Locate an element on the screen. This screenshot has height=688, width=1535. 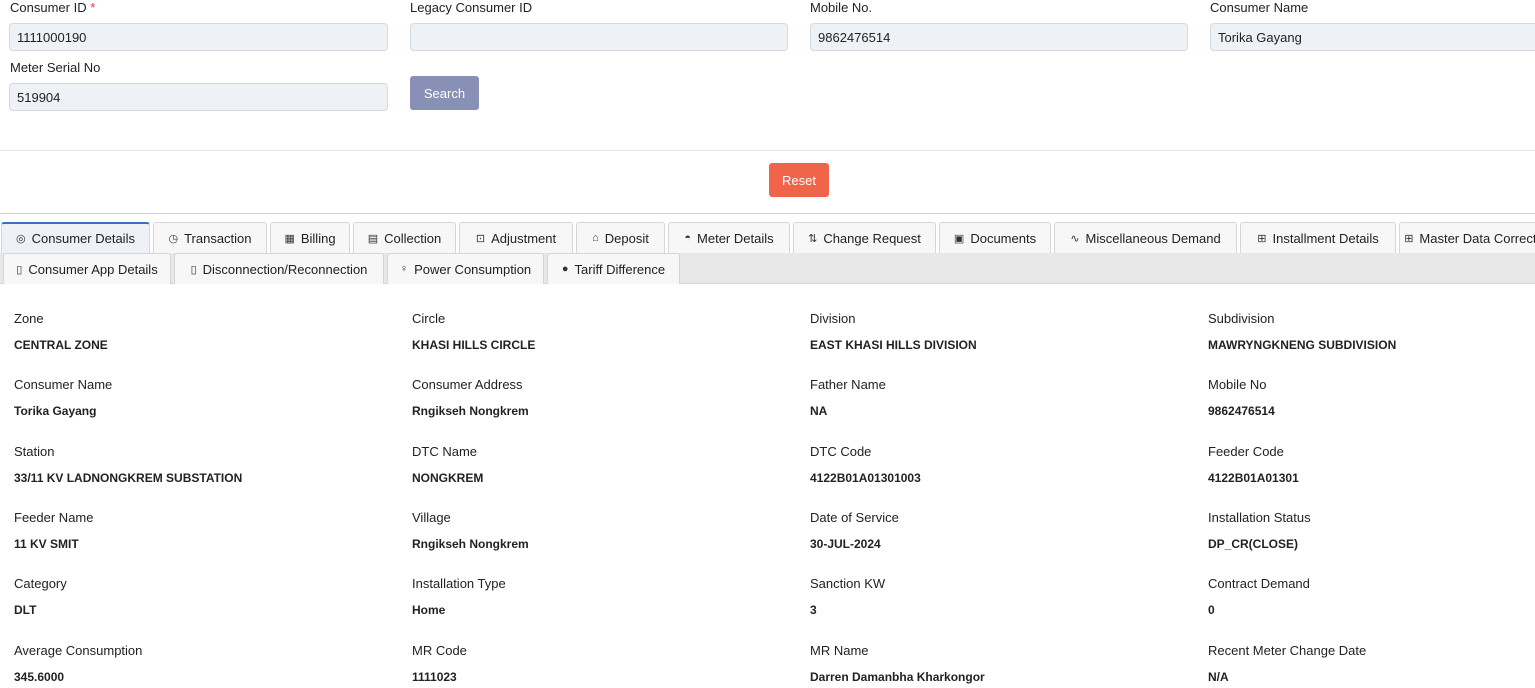
detail-field: MR Code 1111023 is located at coordinates (607, 663).